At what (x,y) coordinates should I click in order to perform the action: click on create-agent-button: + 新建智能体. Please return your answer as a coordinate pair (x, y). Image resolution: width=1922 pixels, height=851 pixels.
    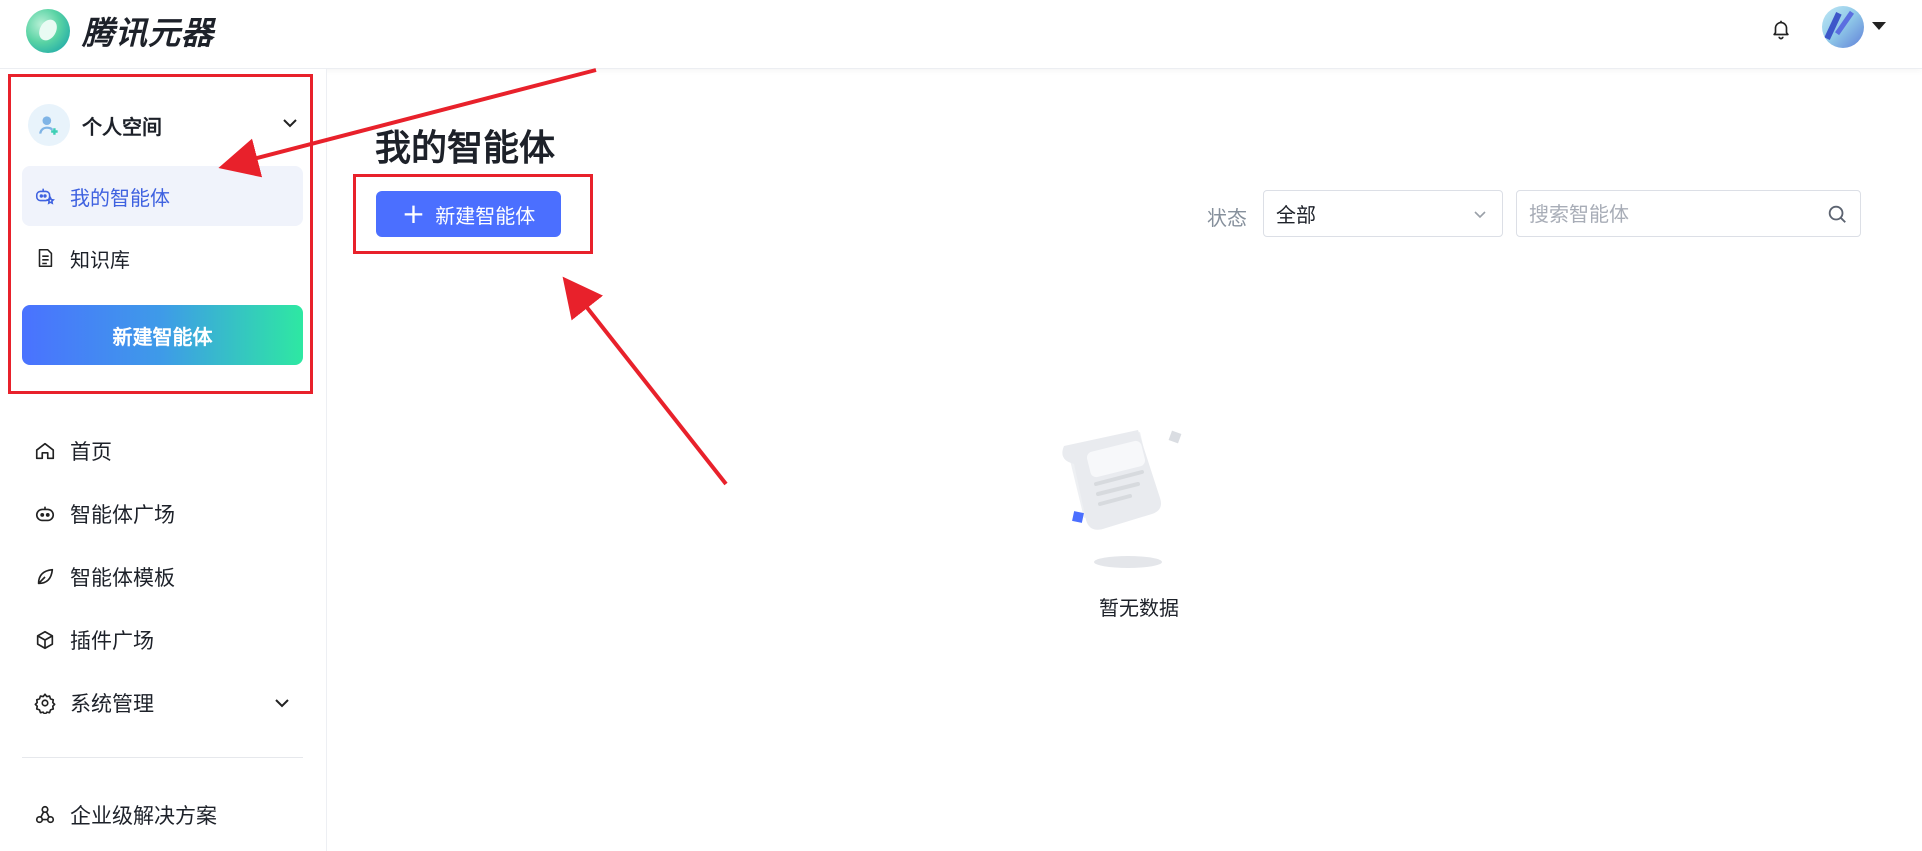
    Looking at the image, I should click on (468, 214).